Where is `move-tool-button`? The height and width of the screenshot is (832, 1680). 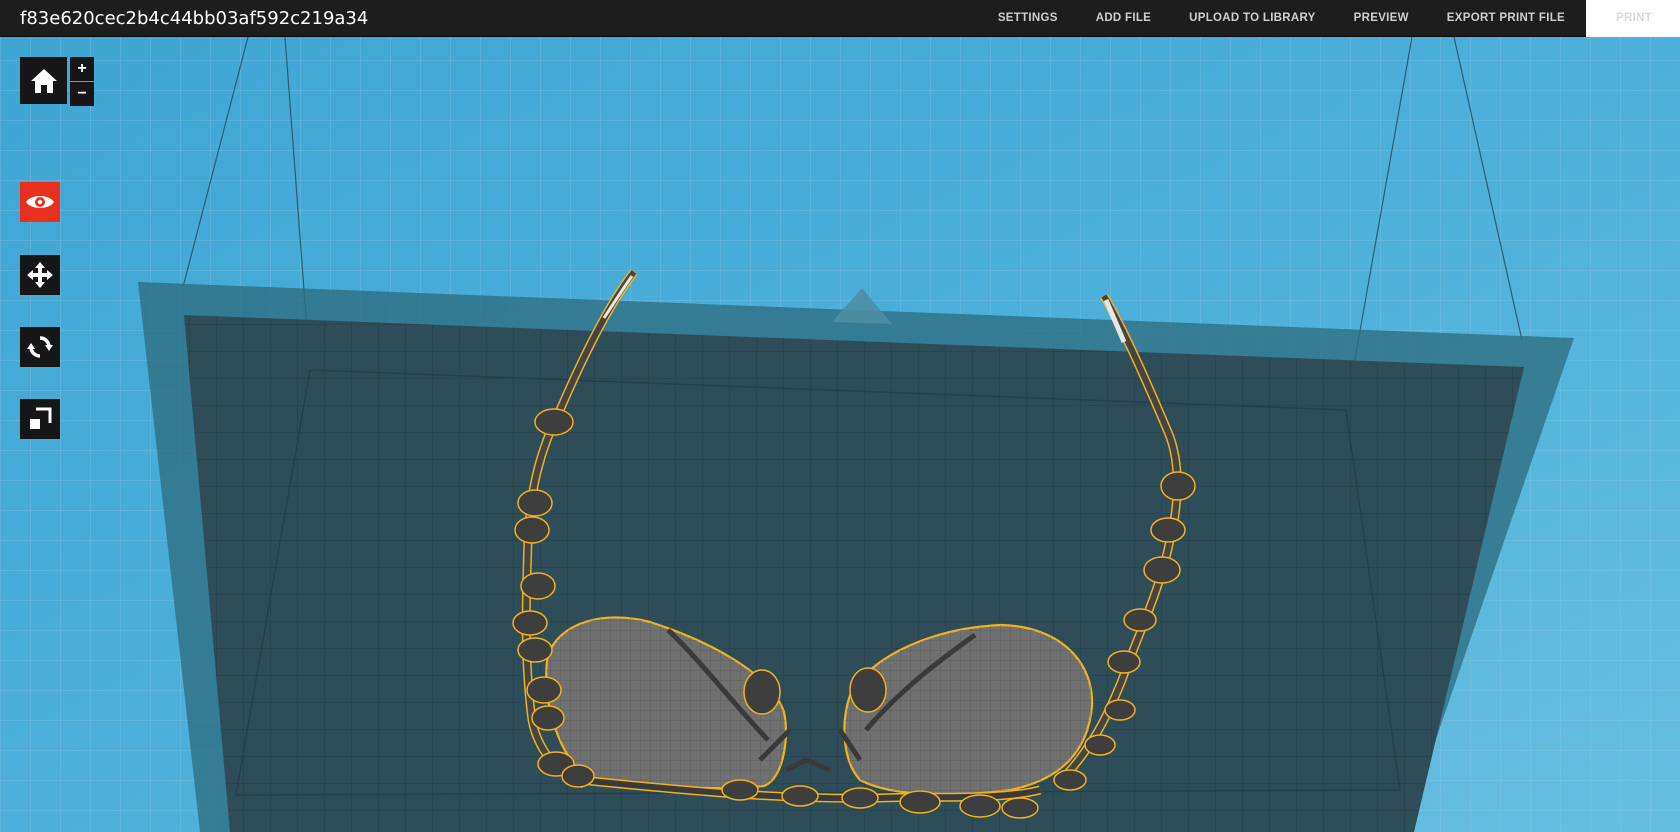 move-tool-button is located at coordinates (40, 275).